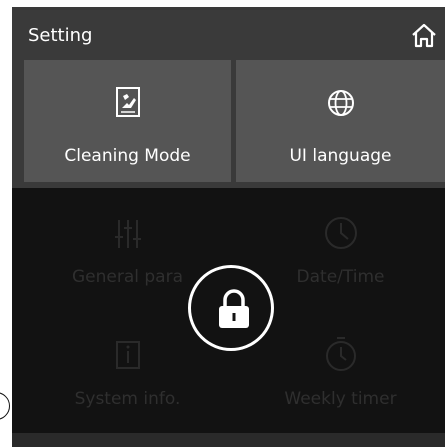 Image resolution: width=445 pixels, height=447 pixels. I want to click on edge-circle, so click(5, 406).